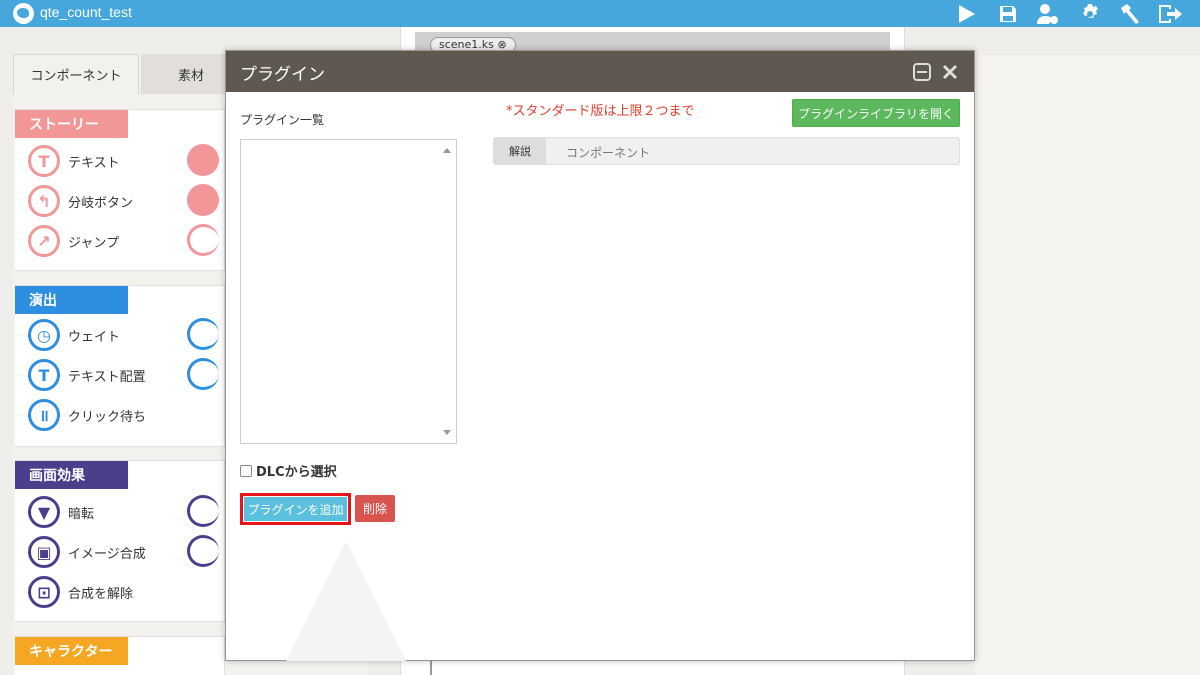 The width and height of the screenshot is (1200, 675). Describe the element at coordinates (44, 552) in the screenshot. I see `image-icon: ▣` at that location.